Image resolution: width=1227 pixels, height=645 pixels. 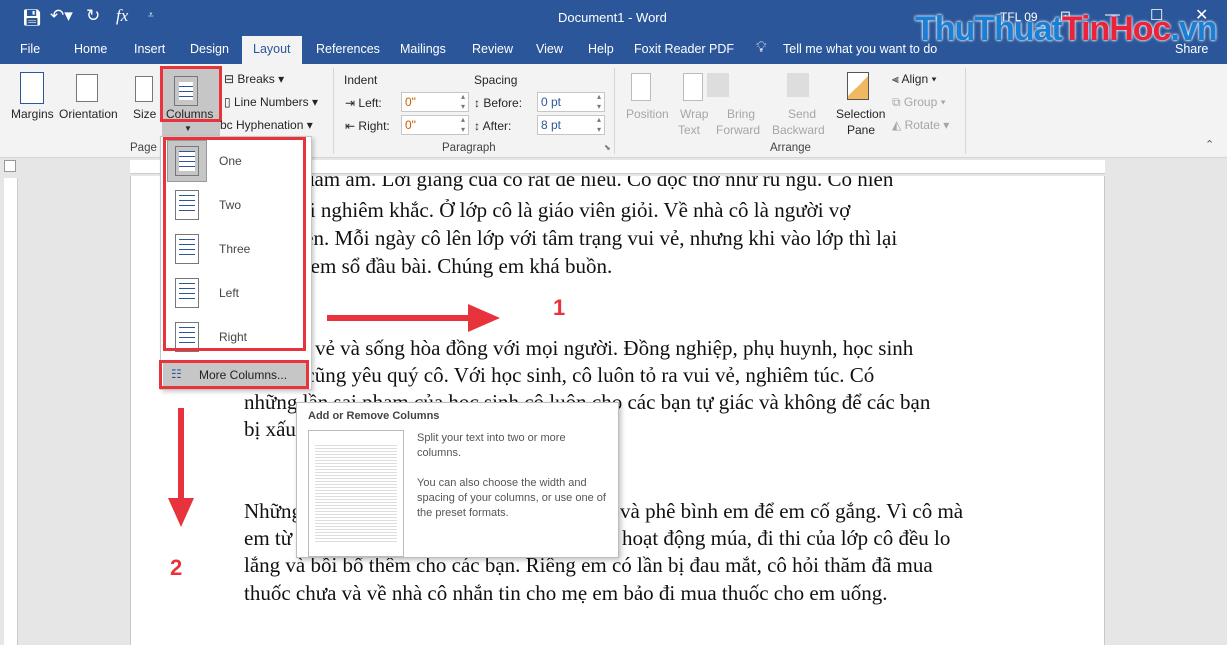 I want to click on annotation-arrows, so click(x=334, y=415).